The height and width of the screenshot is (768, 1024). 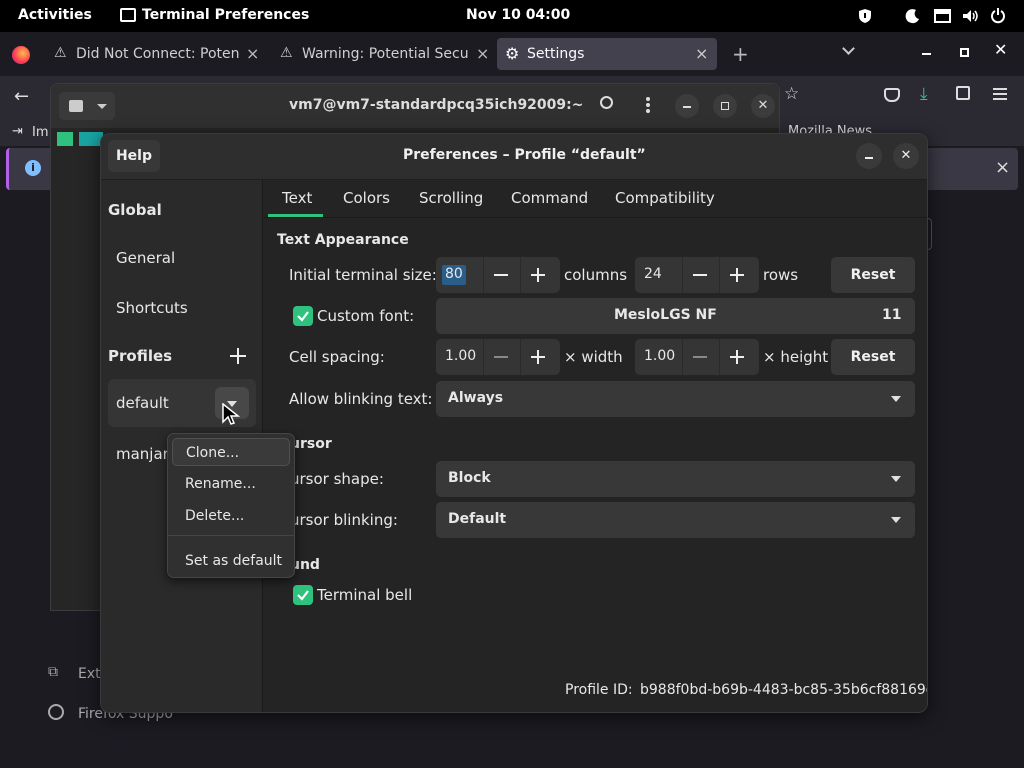 What do you see at coordinates (924, 94) in the screenshot?
I see `download-icon: ⤓` at bounding box center [924, 94].